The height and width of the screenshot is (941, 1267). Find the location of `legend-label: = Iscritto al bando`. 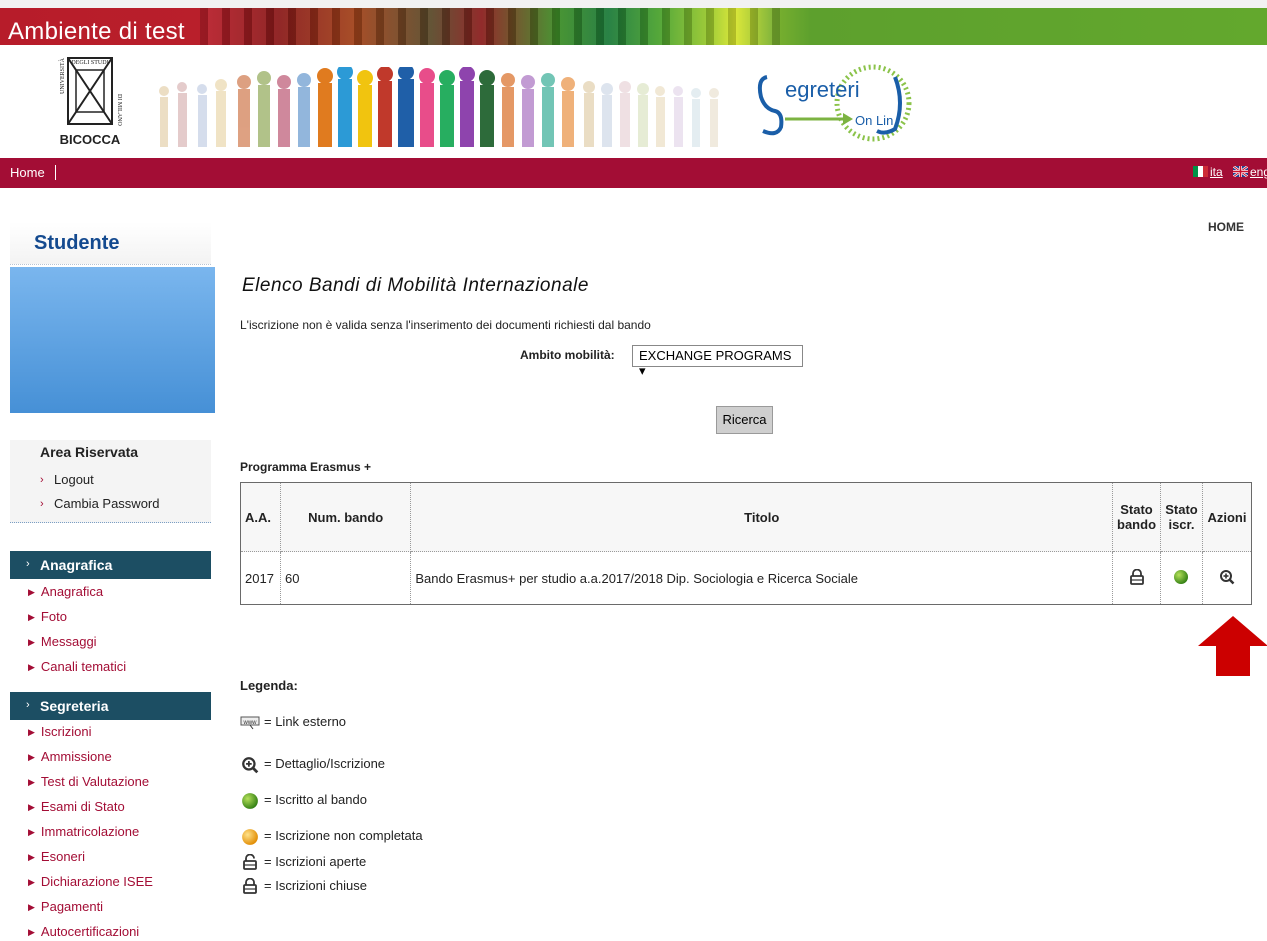

legend-label: = Iscritto al bando is located at coordinates (315, 799).